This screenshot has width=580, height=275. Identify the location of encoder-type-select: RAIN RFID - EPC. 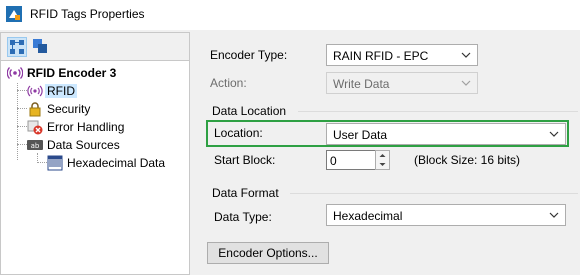
(402, 55).